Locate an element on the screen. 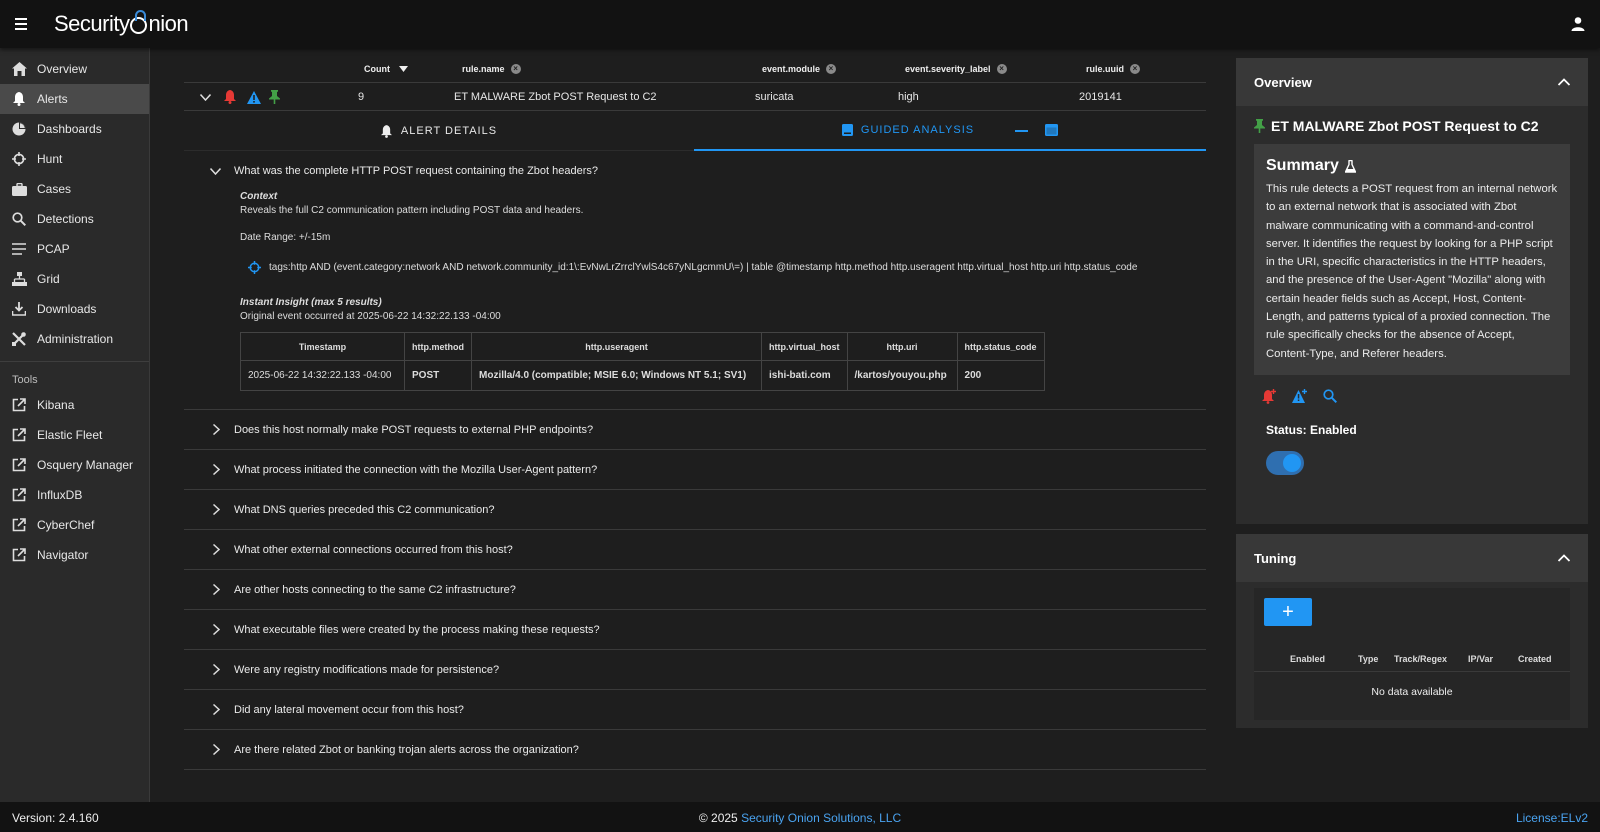 The image size is (1600, 832). user-icon is located at coordinates (1578, 24).